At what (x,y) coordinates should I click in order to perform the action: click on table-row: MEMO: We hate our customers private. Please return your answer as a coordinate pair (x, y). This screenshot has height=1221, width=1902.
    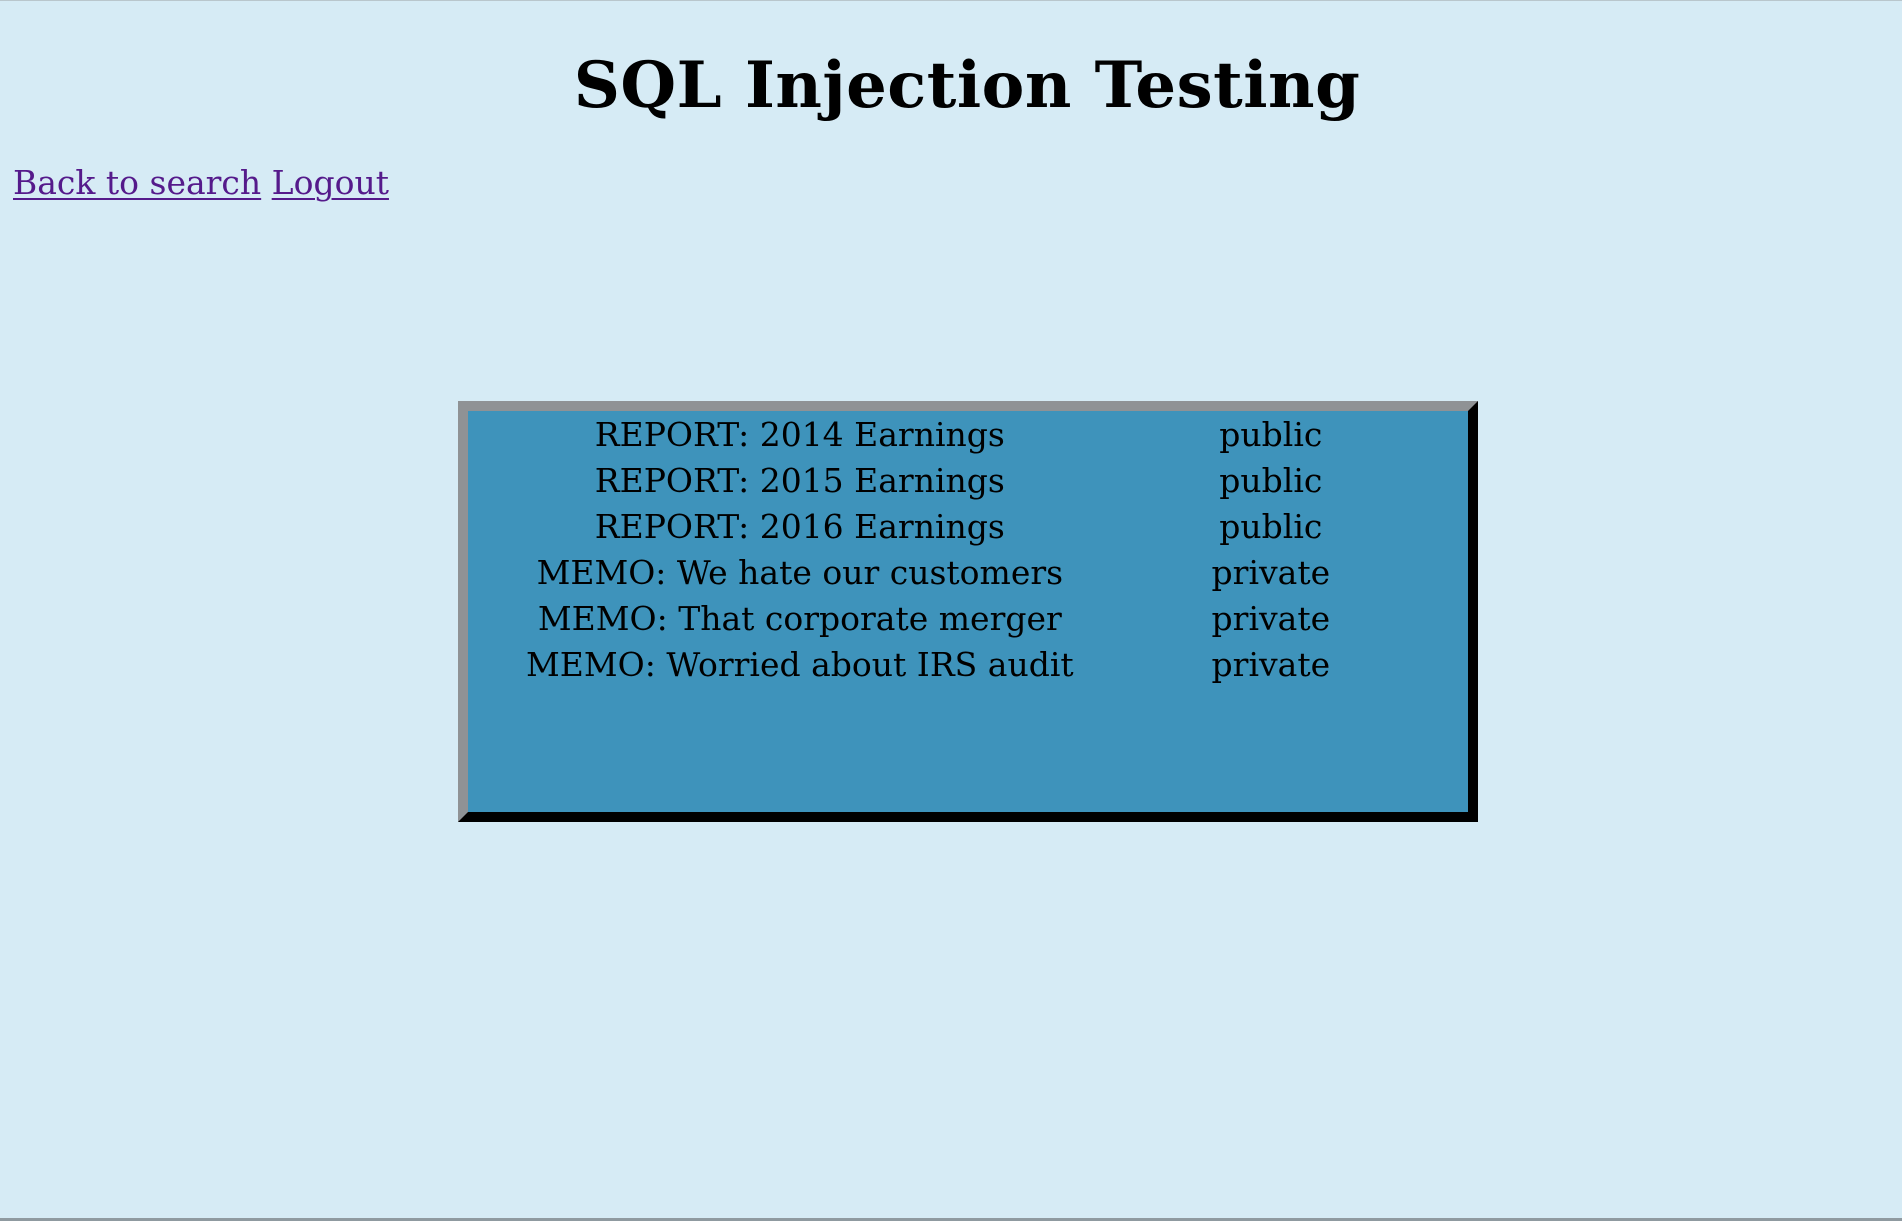
    Looking at the image, I should click on (997, 572).